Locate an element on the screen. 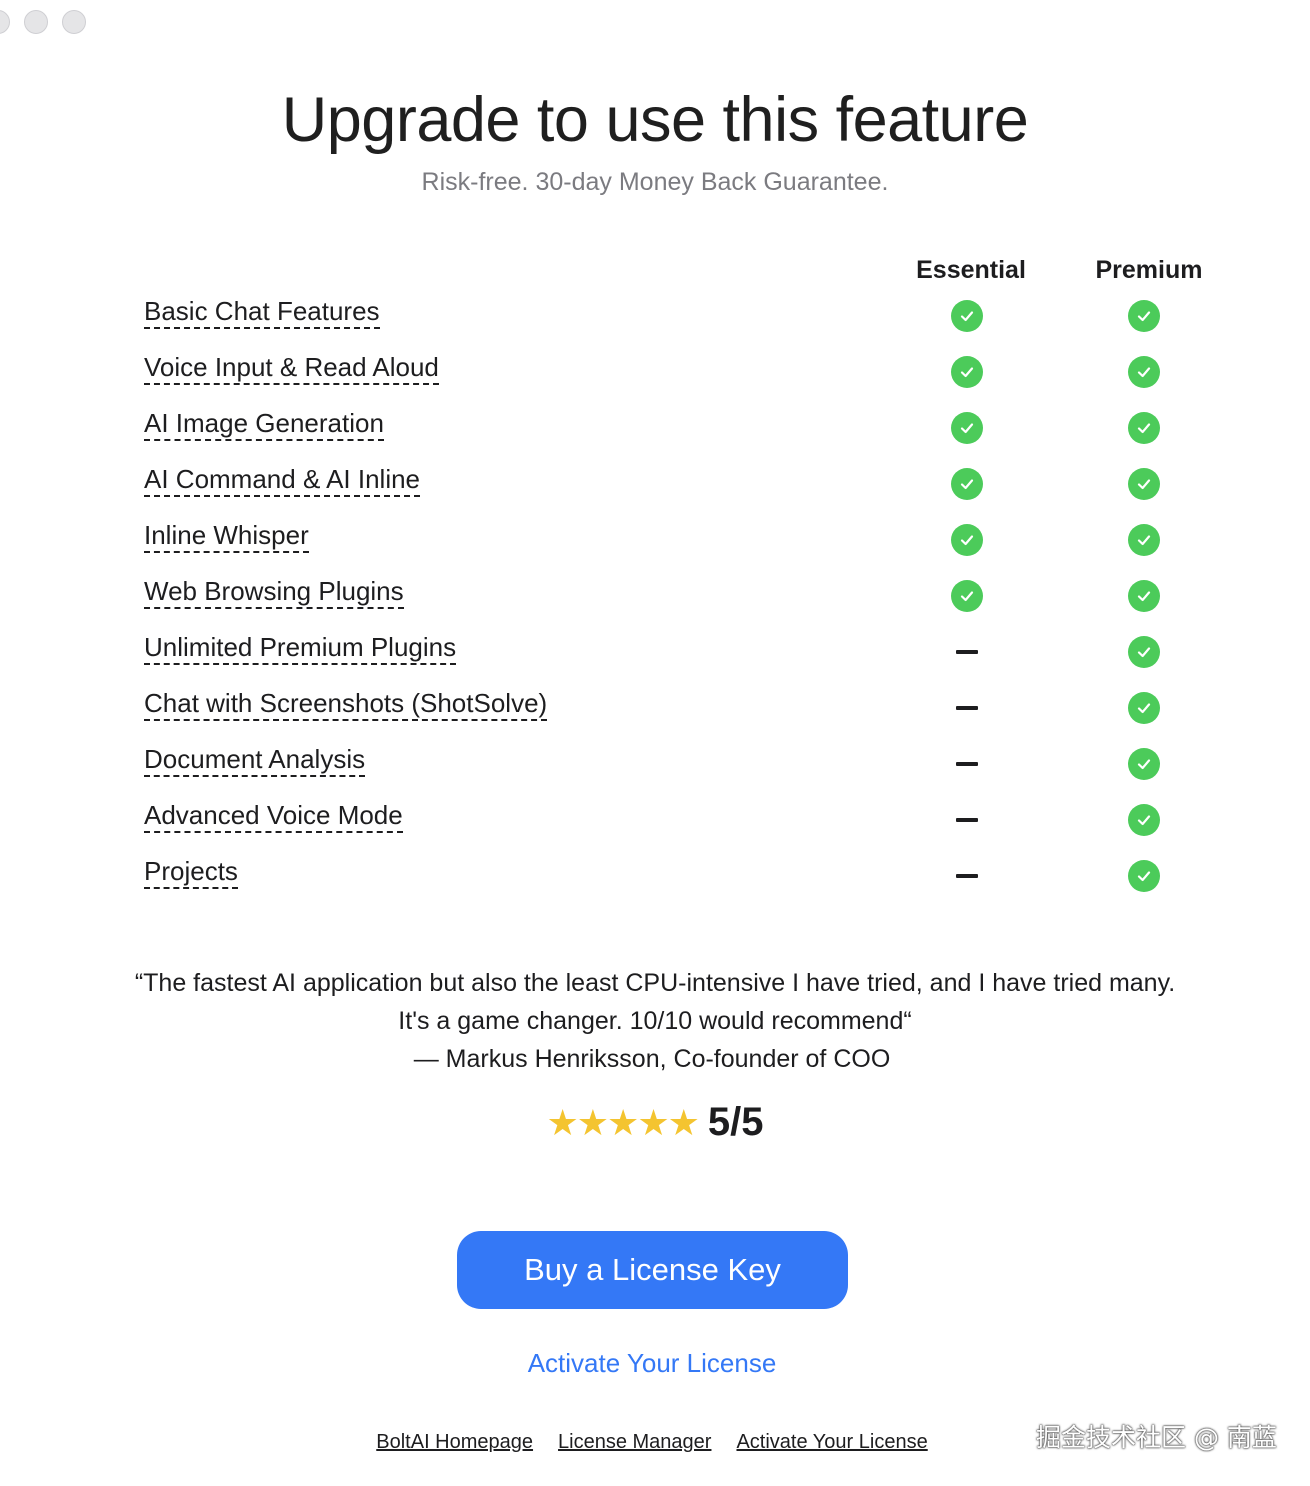  feature-label: Web Browsing Plugins is located at coordinates (274, 592).